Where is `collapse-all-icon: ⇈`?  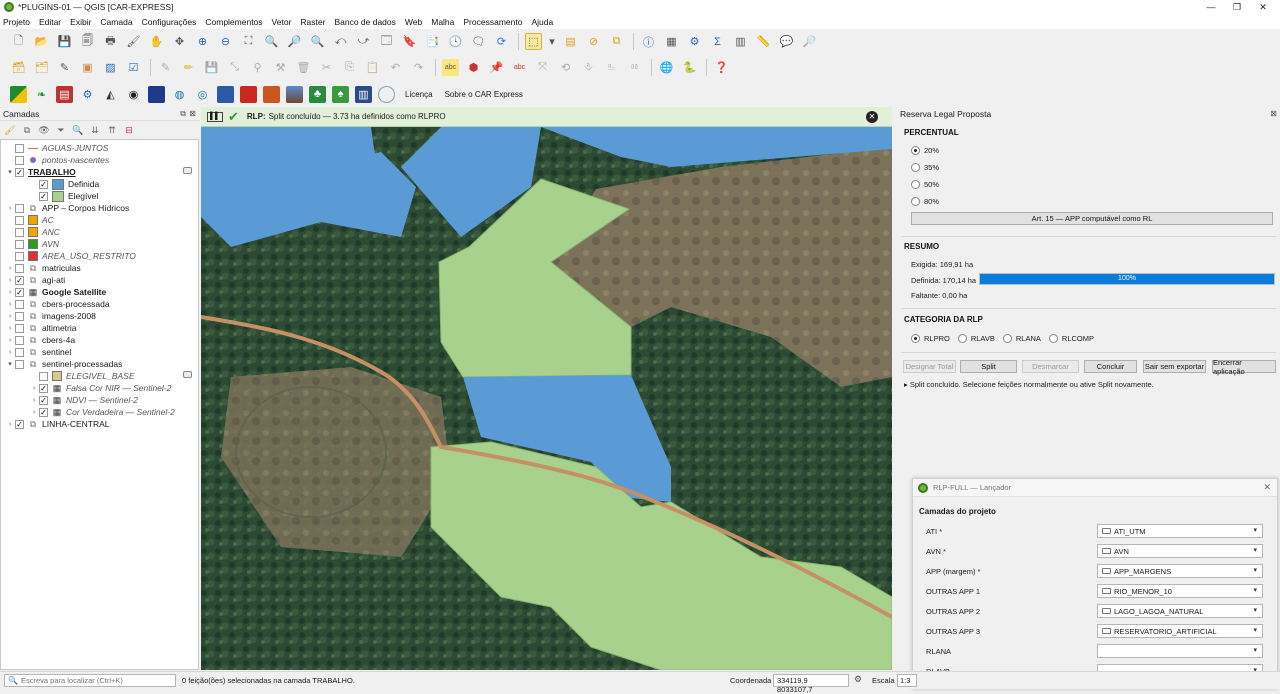 collapse-all-icon: ⇈ is located at coordinates (112, 130).